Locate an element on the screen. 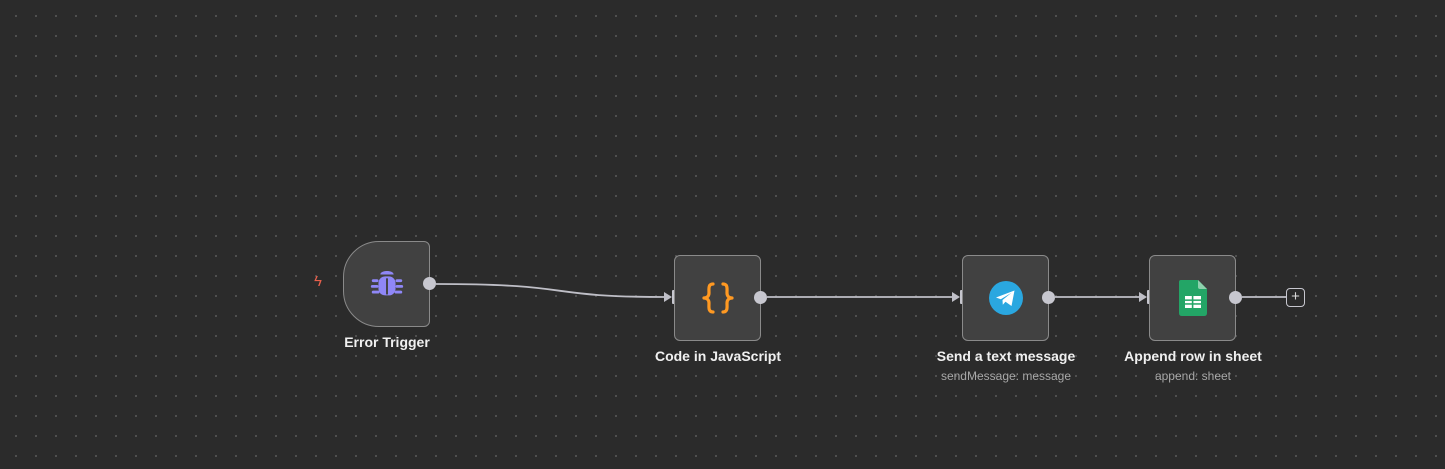 This screenshot has height=469, width=1445. node-error-trigger is located at coordinates (386, 284).